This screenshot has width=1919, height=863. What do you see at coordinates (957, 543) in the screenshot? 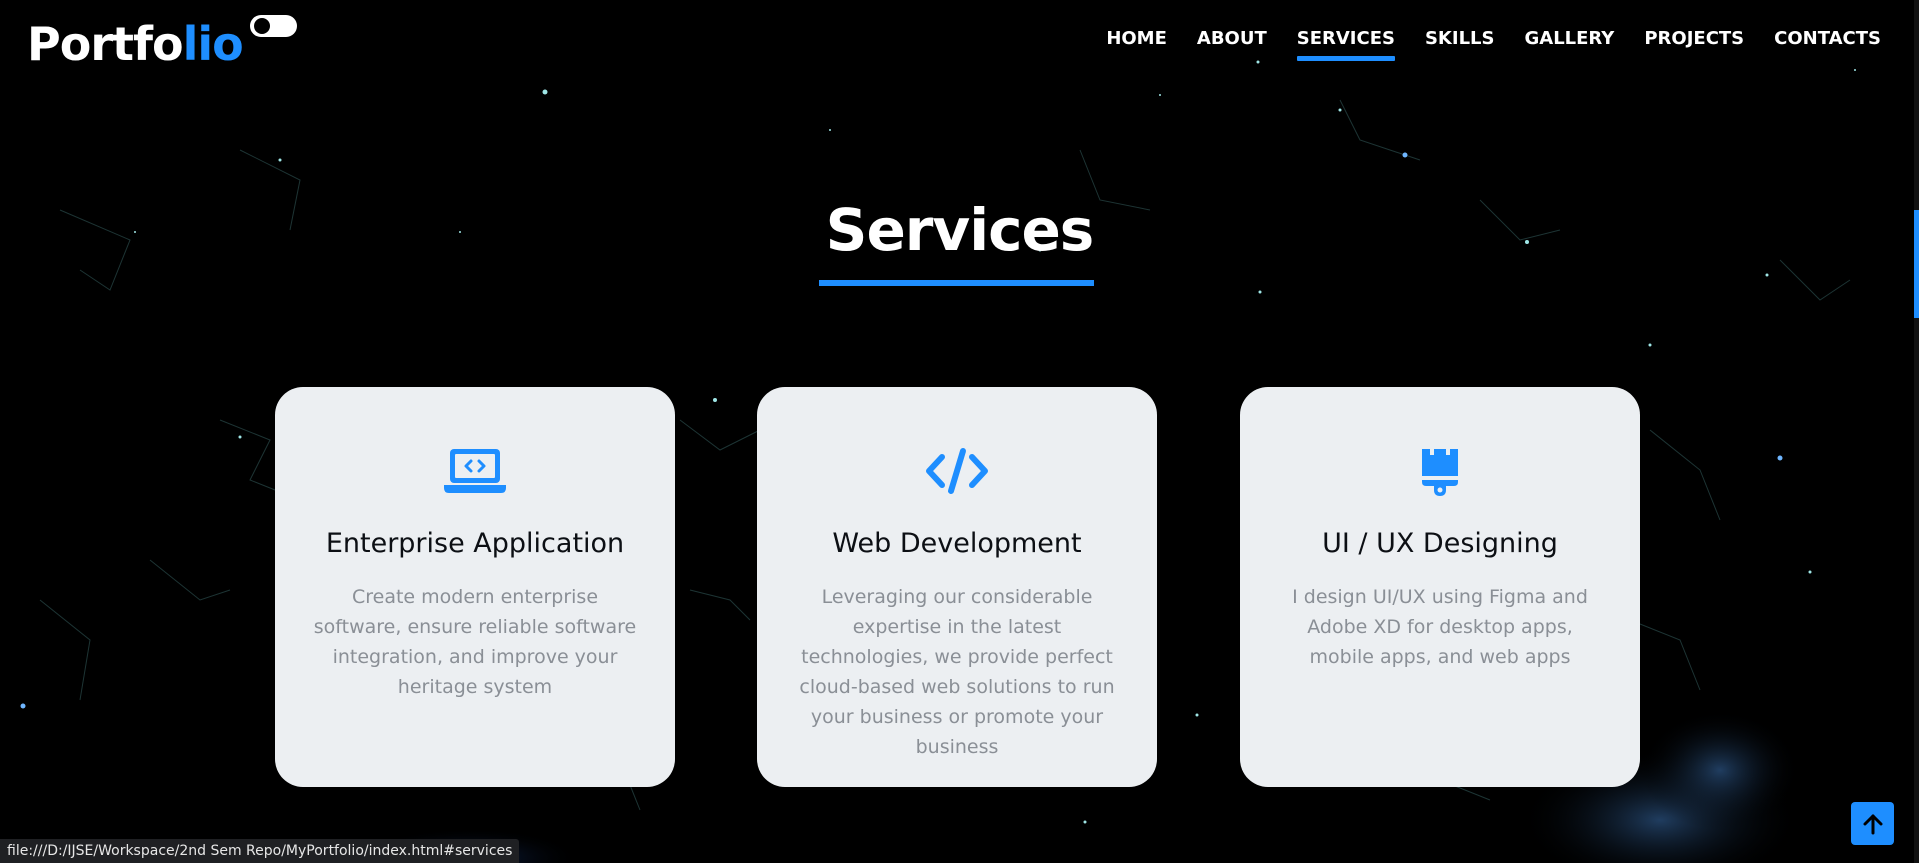
I see `service-title: Web Development` at bounding box center [957, 543].